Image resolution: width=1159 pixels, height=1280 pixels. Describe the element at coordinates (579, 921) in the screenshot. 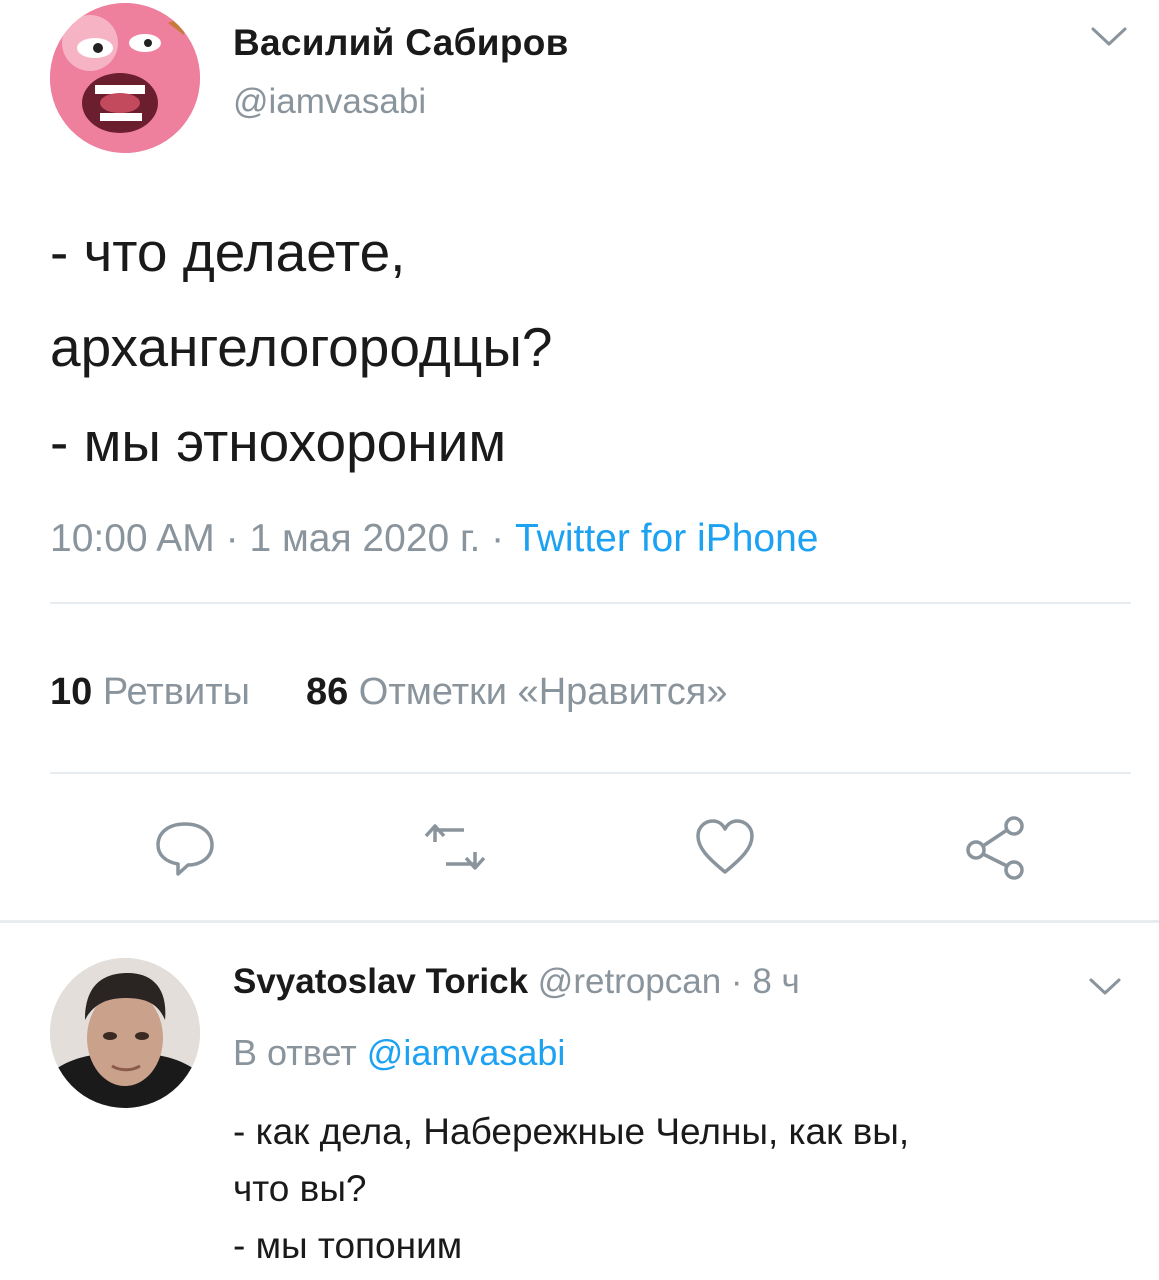

I see `section-separator` at that location.